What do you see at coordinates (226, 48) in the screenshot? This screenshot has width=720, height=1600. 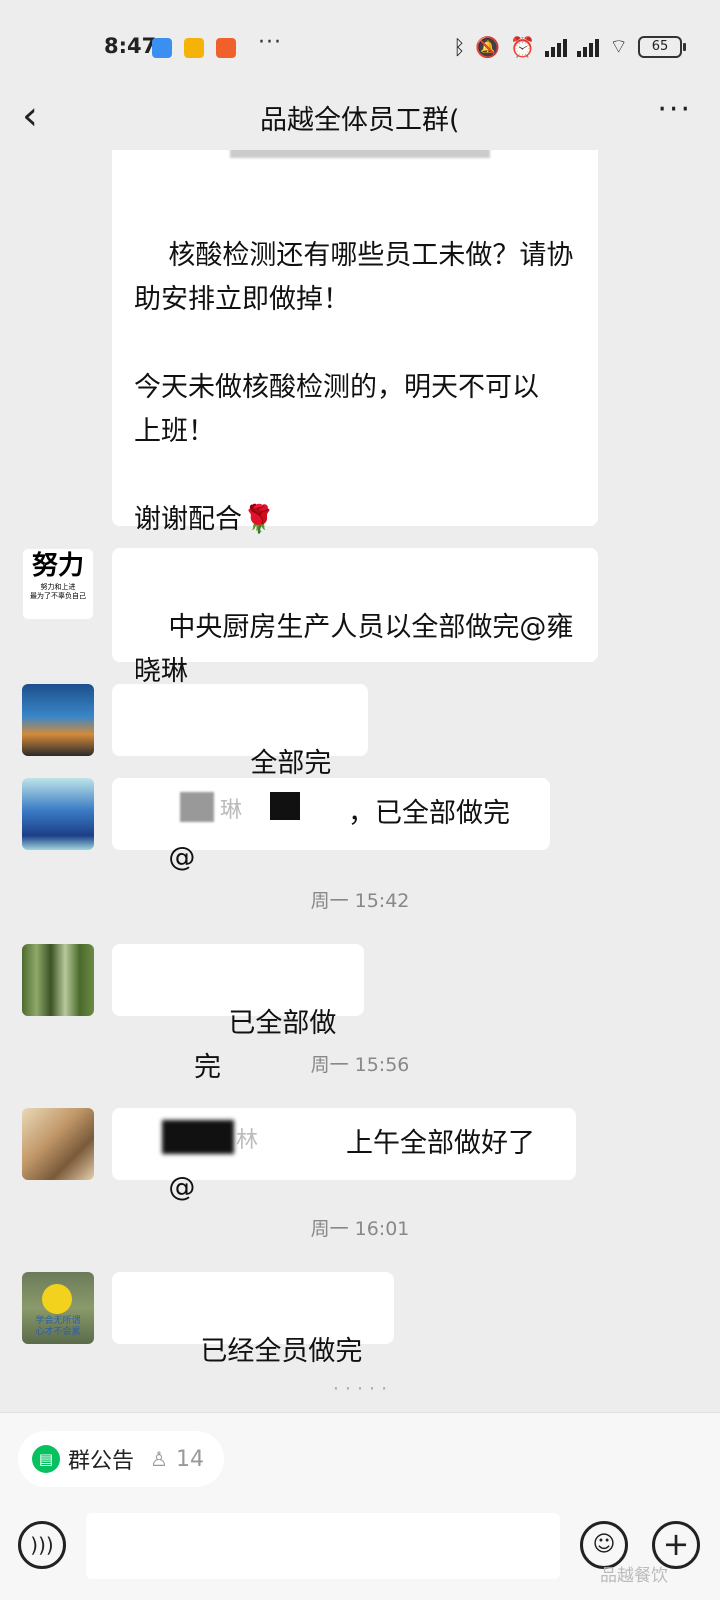 I see `shopping-app-icon` at bounding box center [226, 48].